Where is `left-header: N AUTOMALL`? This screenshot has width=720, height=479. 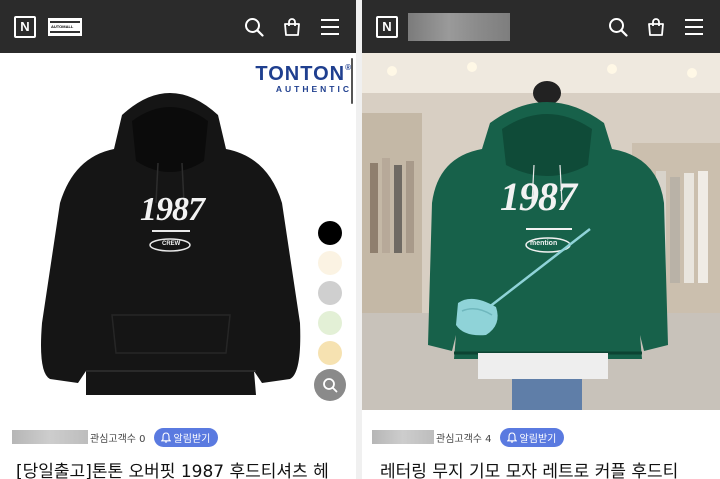 left-header: N AUTOMALL is located at coordinates (178, 26).